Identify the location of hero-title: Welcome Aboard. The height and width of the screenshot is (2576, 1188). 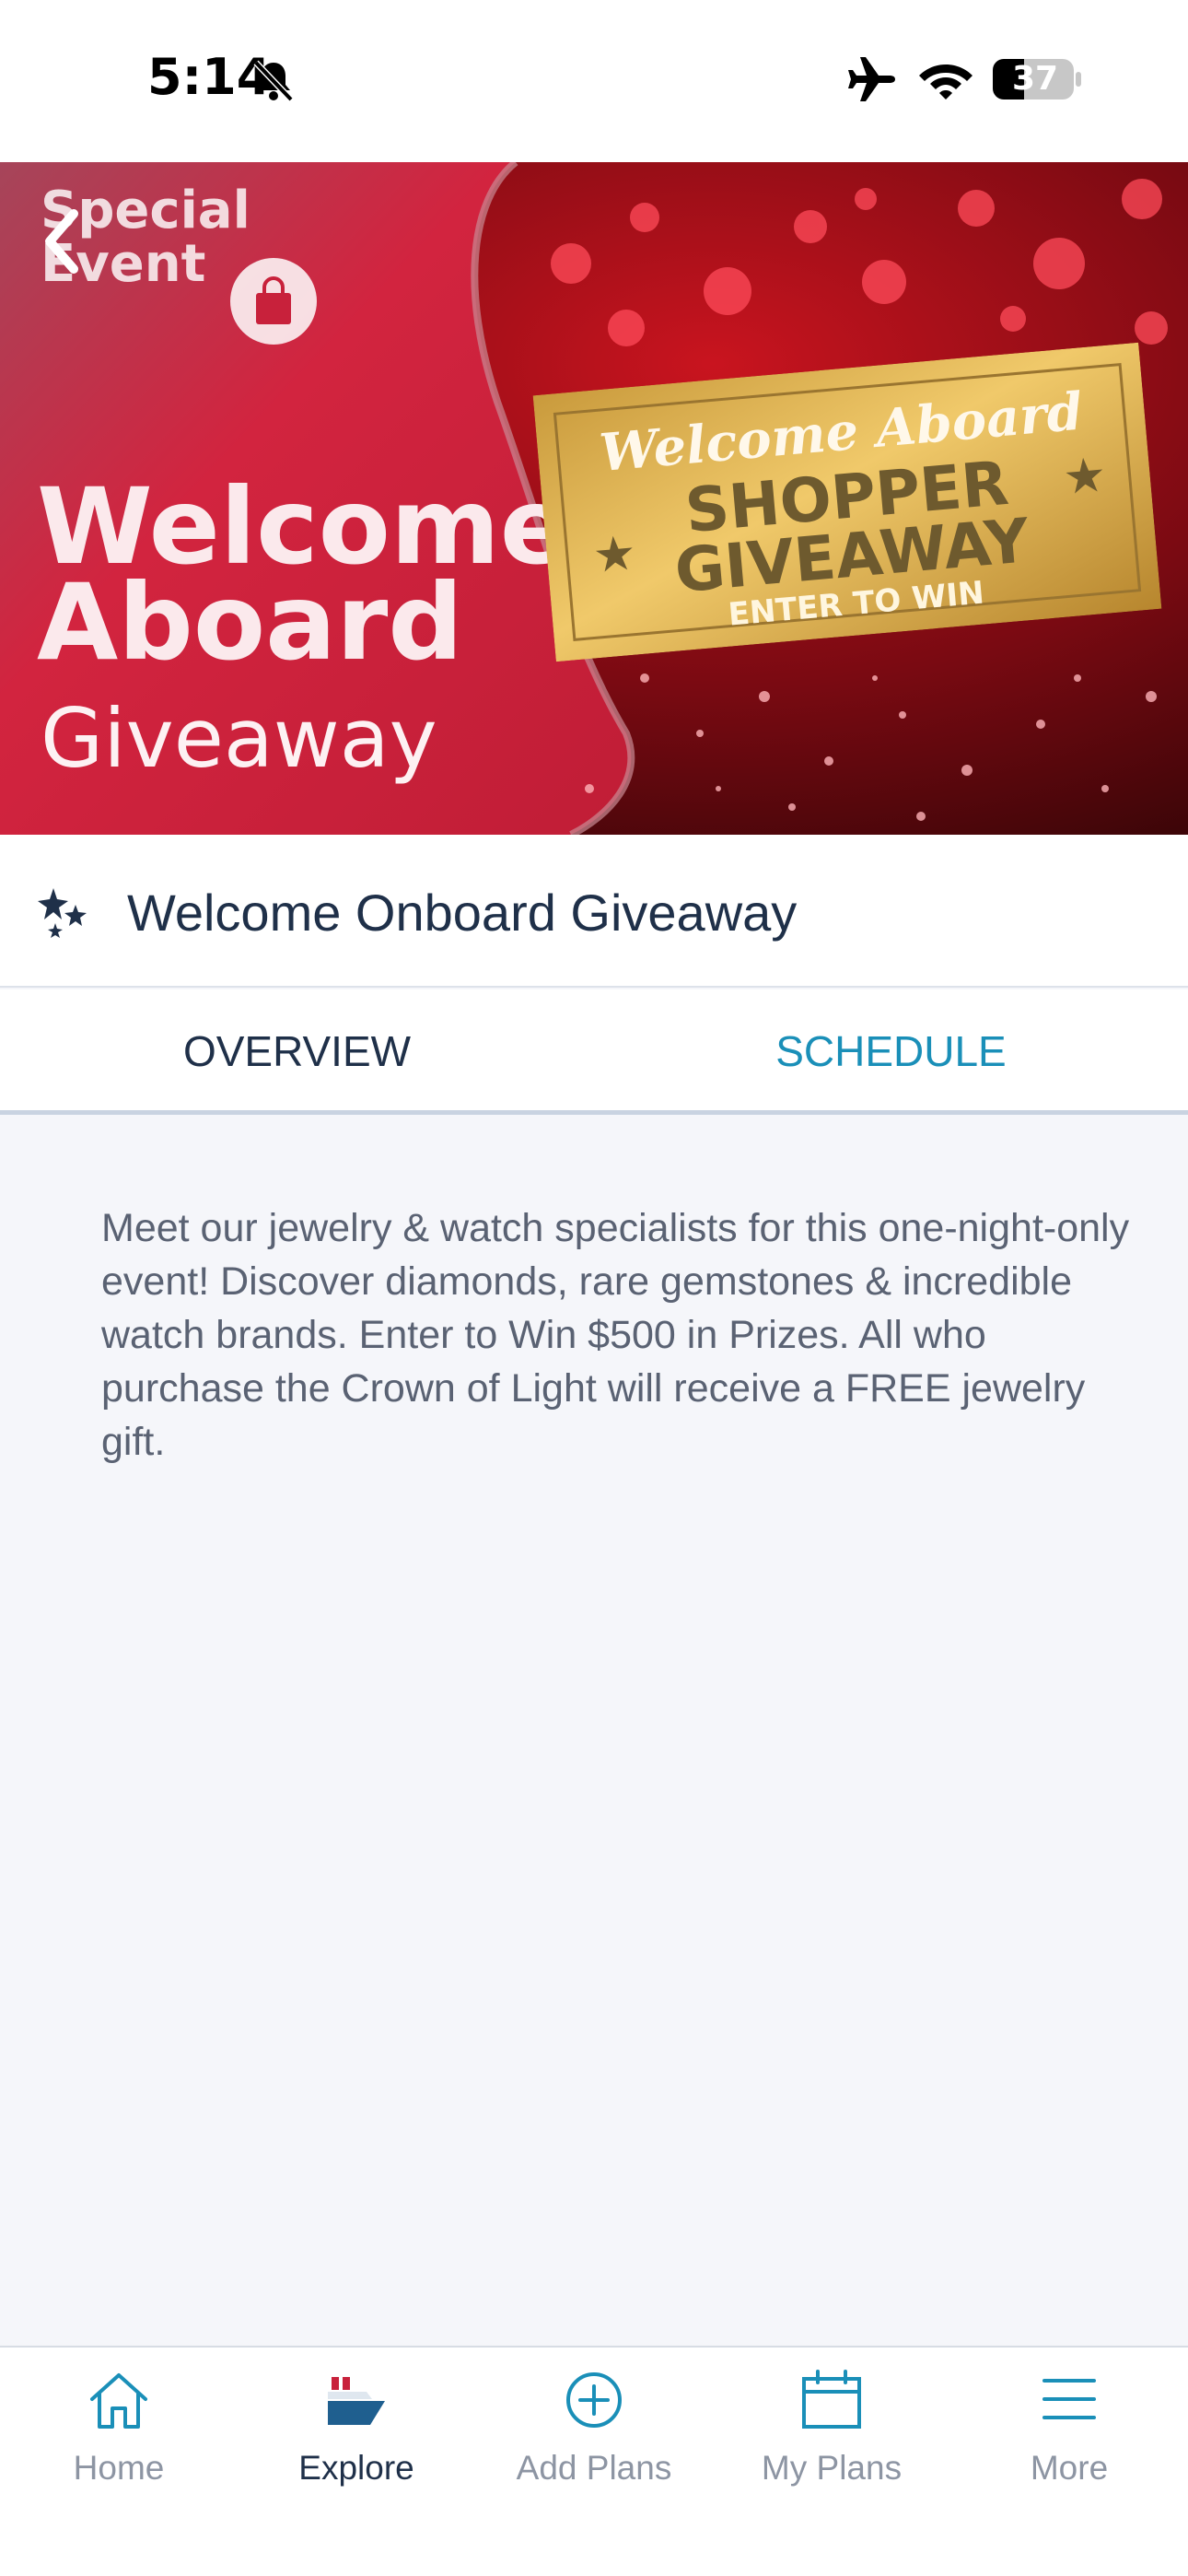
(304, 579).